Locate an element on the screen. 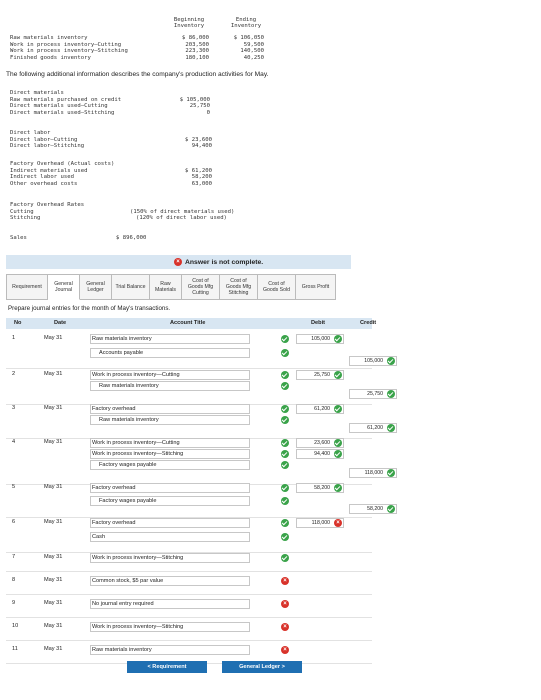  activity-line-value: 63,000 is located at coordinates (201, 183).